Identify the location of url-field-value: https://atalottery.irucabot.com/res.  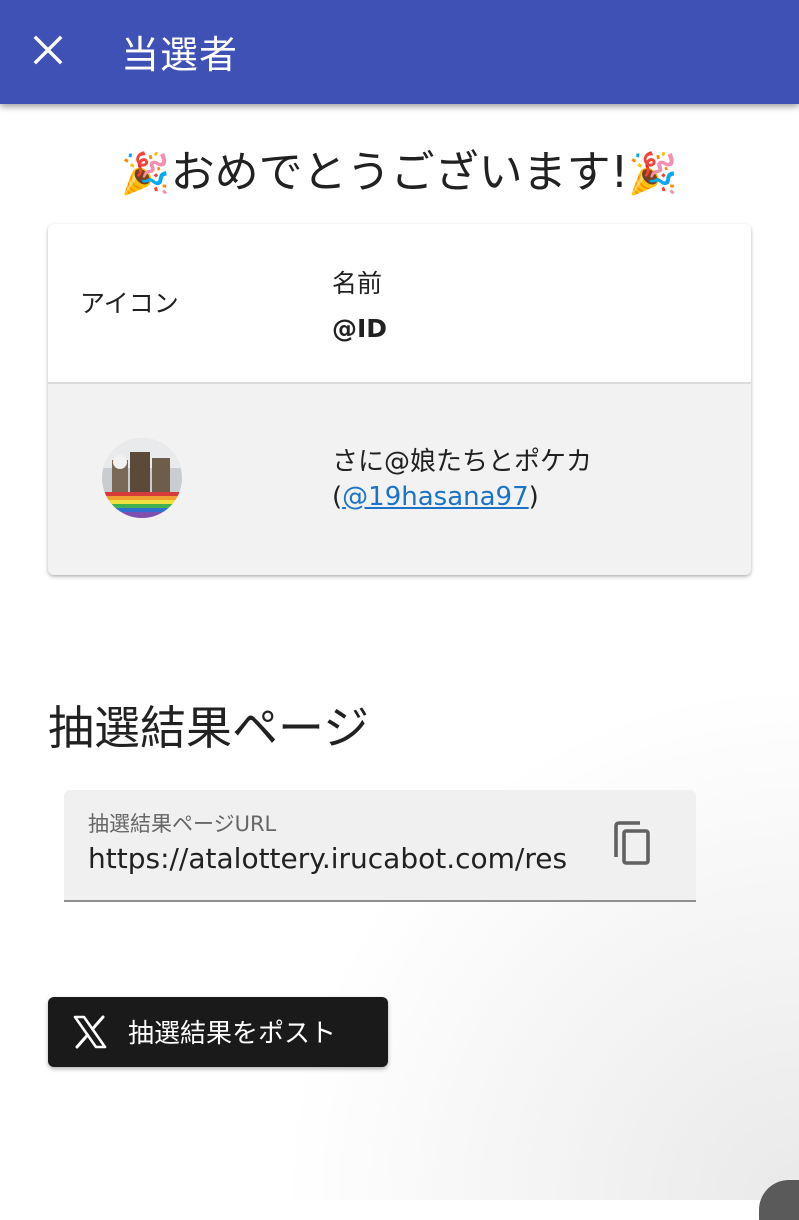
(333, 858).